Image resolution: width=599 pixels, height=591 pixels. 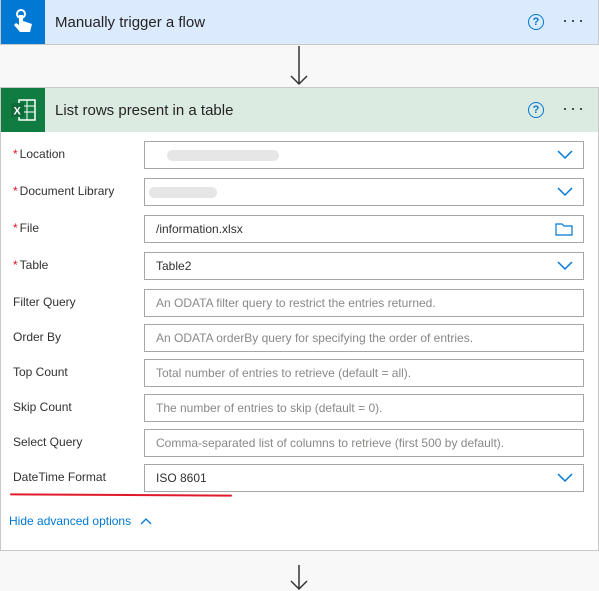 What do you see at coordinates (23, 22) in the screenshot?
I see `touch-hand-icon` at bounding box center [23, 22].